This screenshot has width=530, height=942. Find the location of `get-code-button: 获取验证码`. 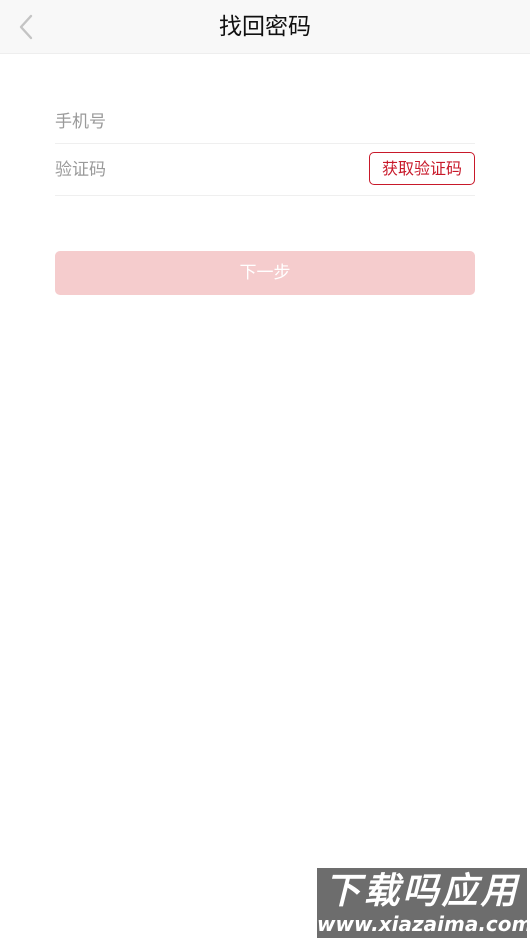

get-code-button: 获取验证码 is located at coordinates (422, 168).